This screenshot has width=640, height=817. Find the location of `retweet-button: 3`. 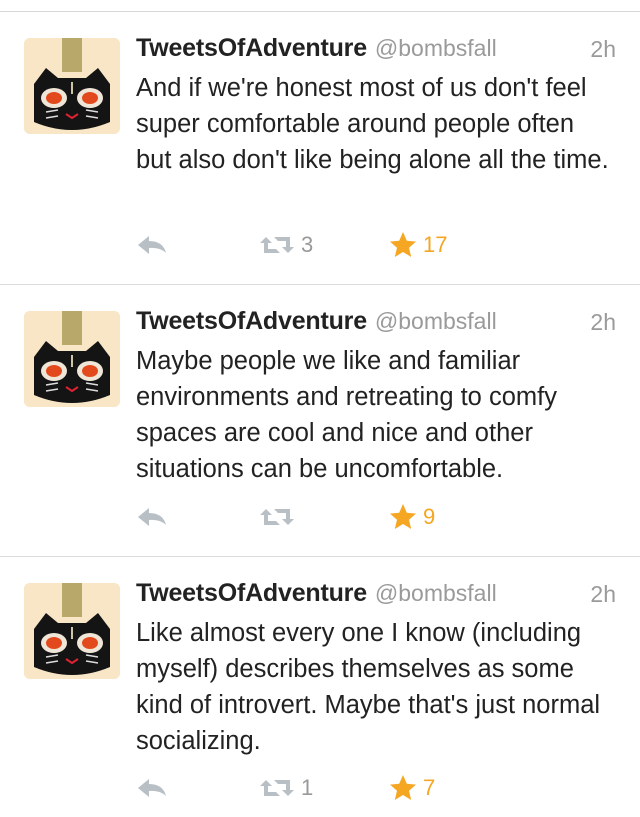

retweet-button: 3 is located at coordinates (285, 245).